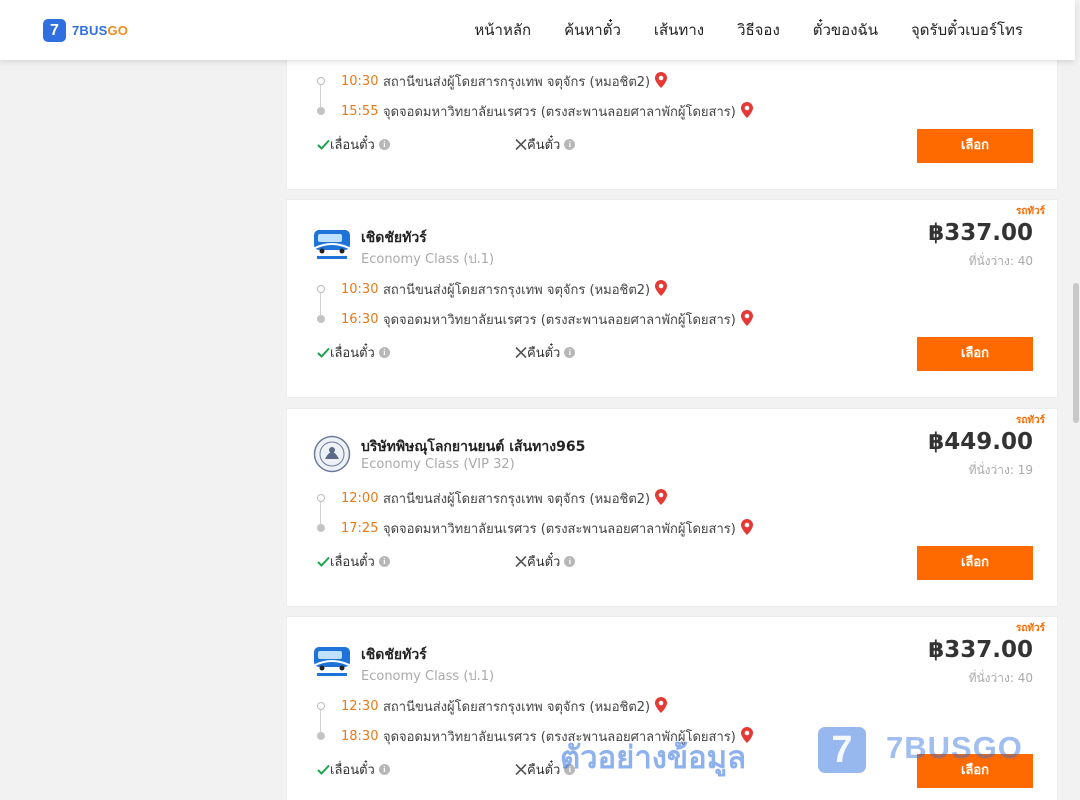 This screenshot has width=1080, height=800. I want to click on nav-item-how-to-book: วิธีจอง, so click(758, 30).